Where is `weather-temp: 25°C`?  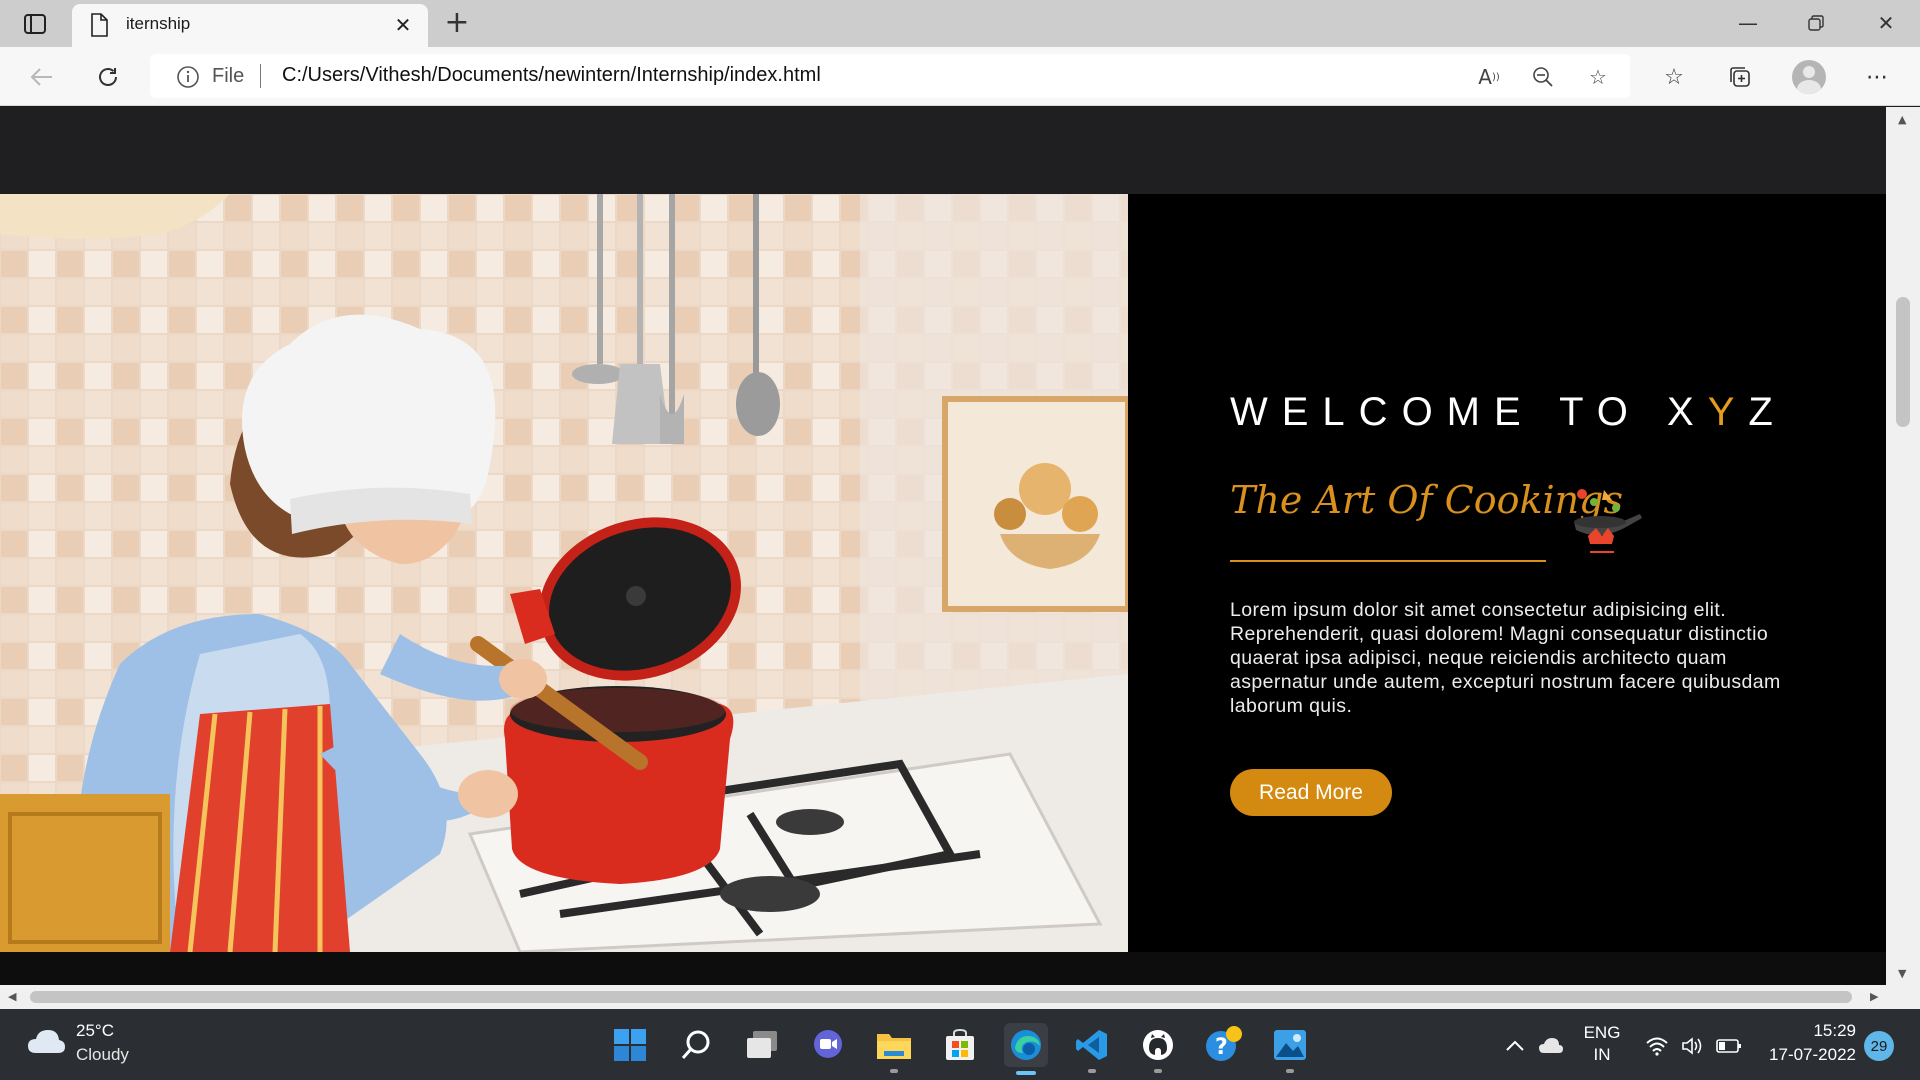 weather-temp: 25°C is located at coordinates (95, 1031).